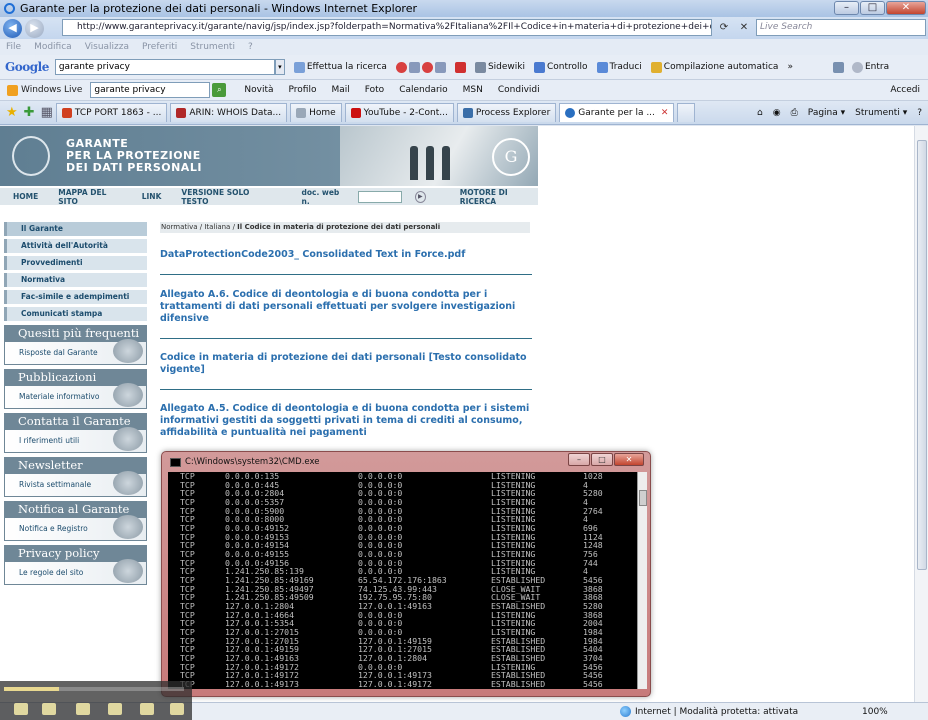  I want to click on pause-icon, so click(49, 709).